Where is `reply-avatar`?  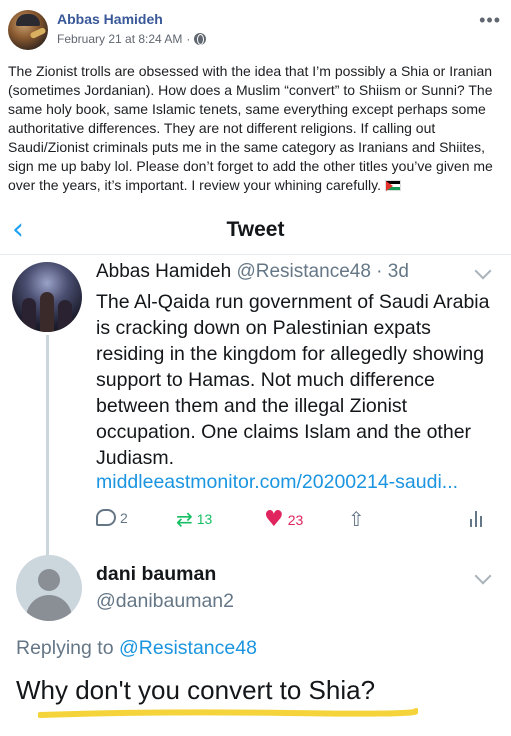 reply-avatar is located at coordinates (49, 588).